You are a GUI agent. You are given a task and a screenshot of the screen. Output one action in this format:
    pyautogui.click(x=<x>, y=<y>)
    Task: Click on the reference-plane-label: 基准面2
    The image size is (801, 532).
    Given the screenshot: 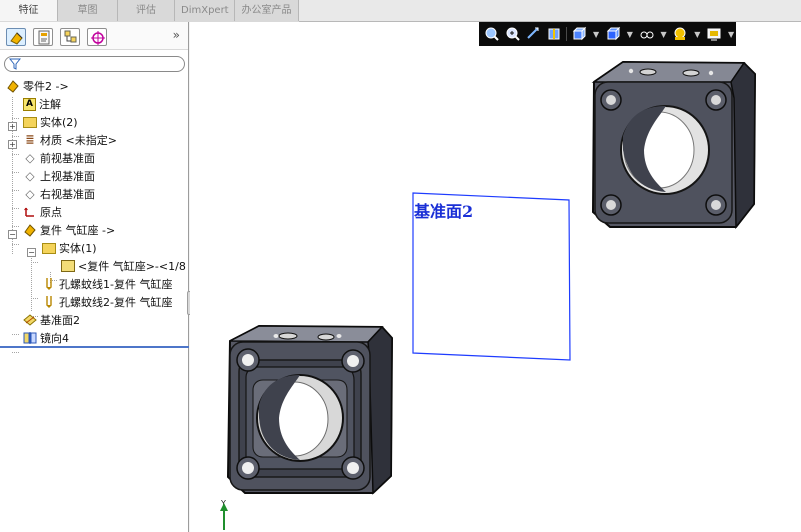 What is the action you would take?
    pyautogui.click(x=444, y=211)
    